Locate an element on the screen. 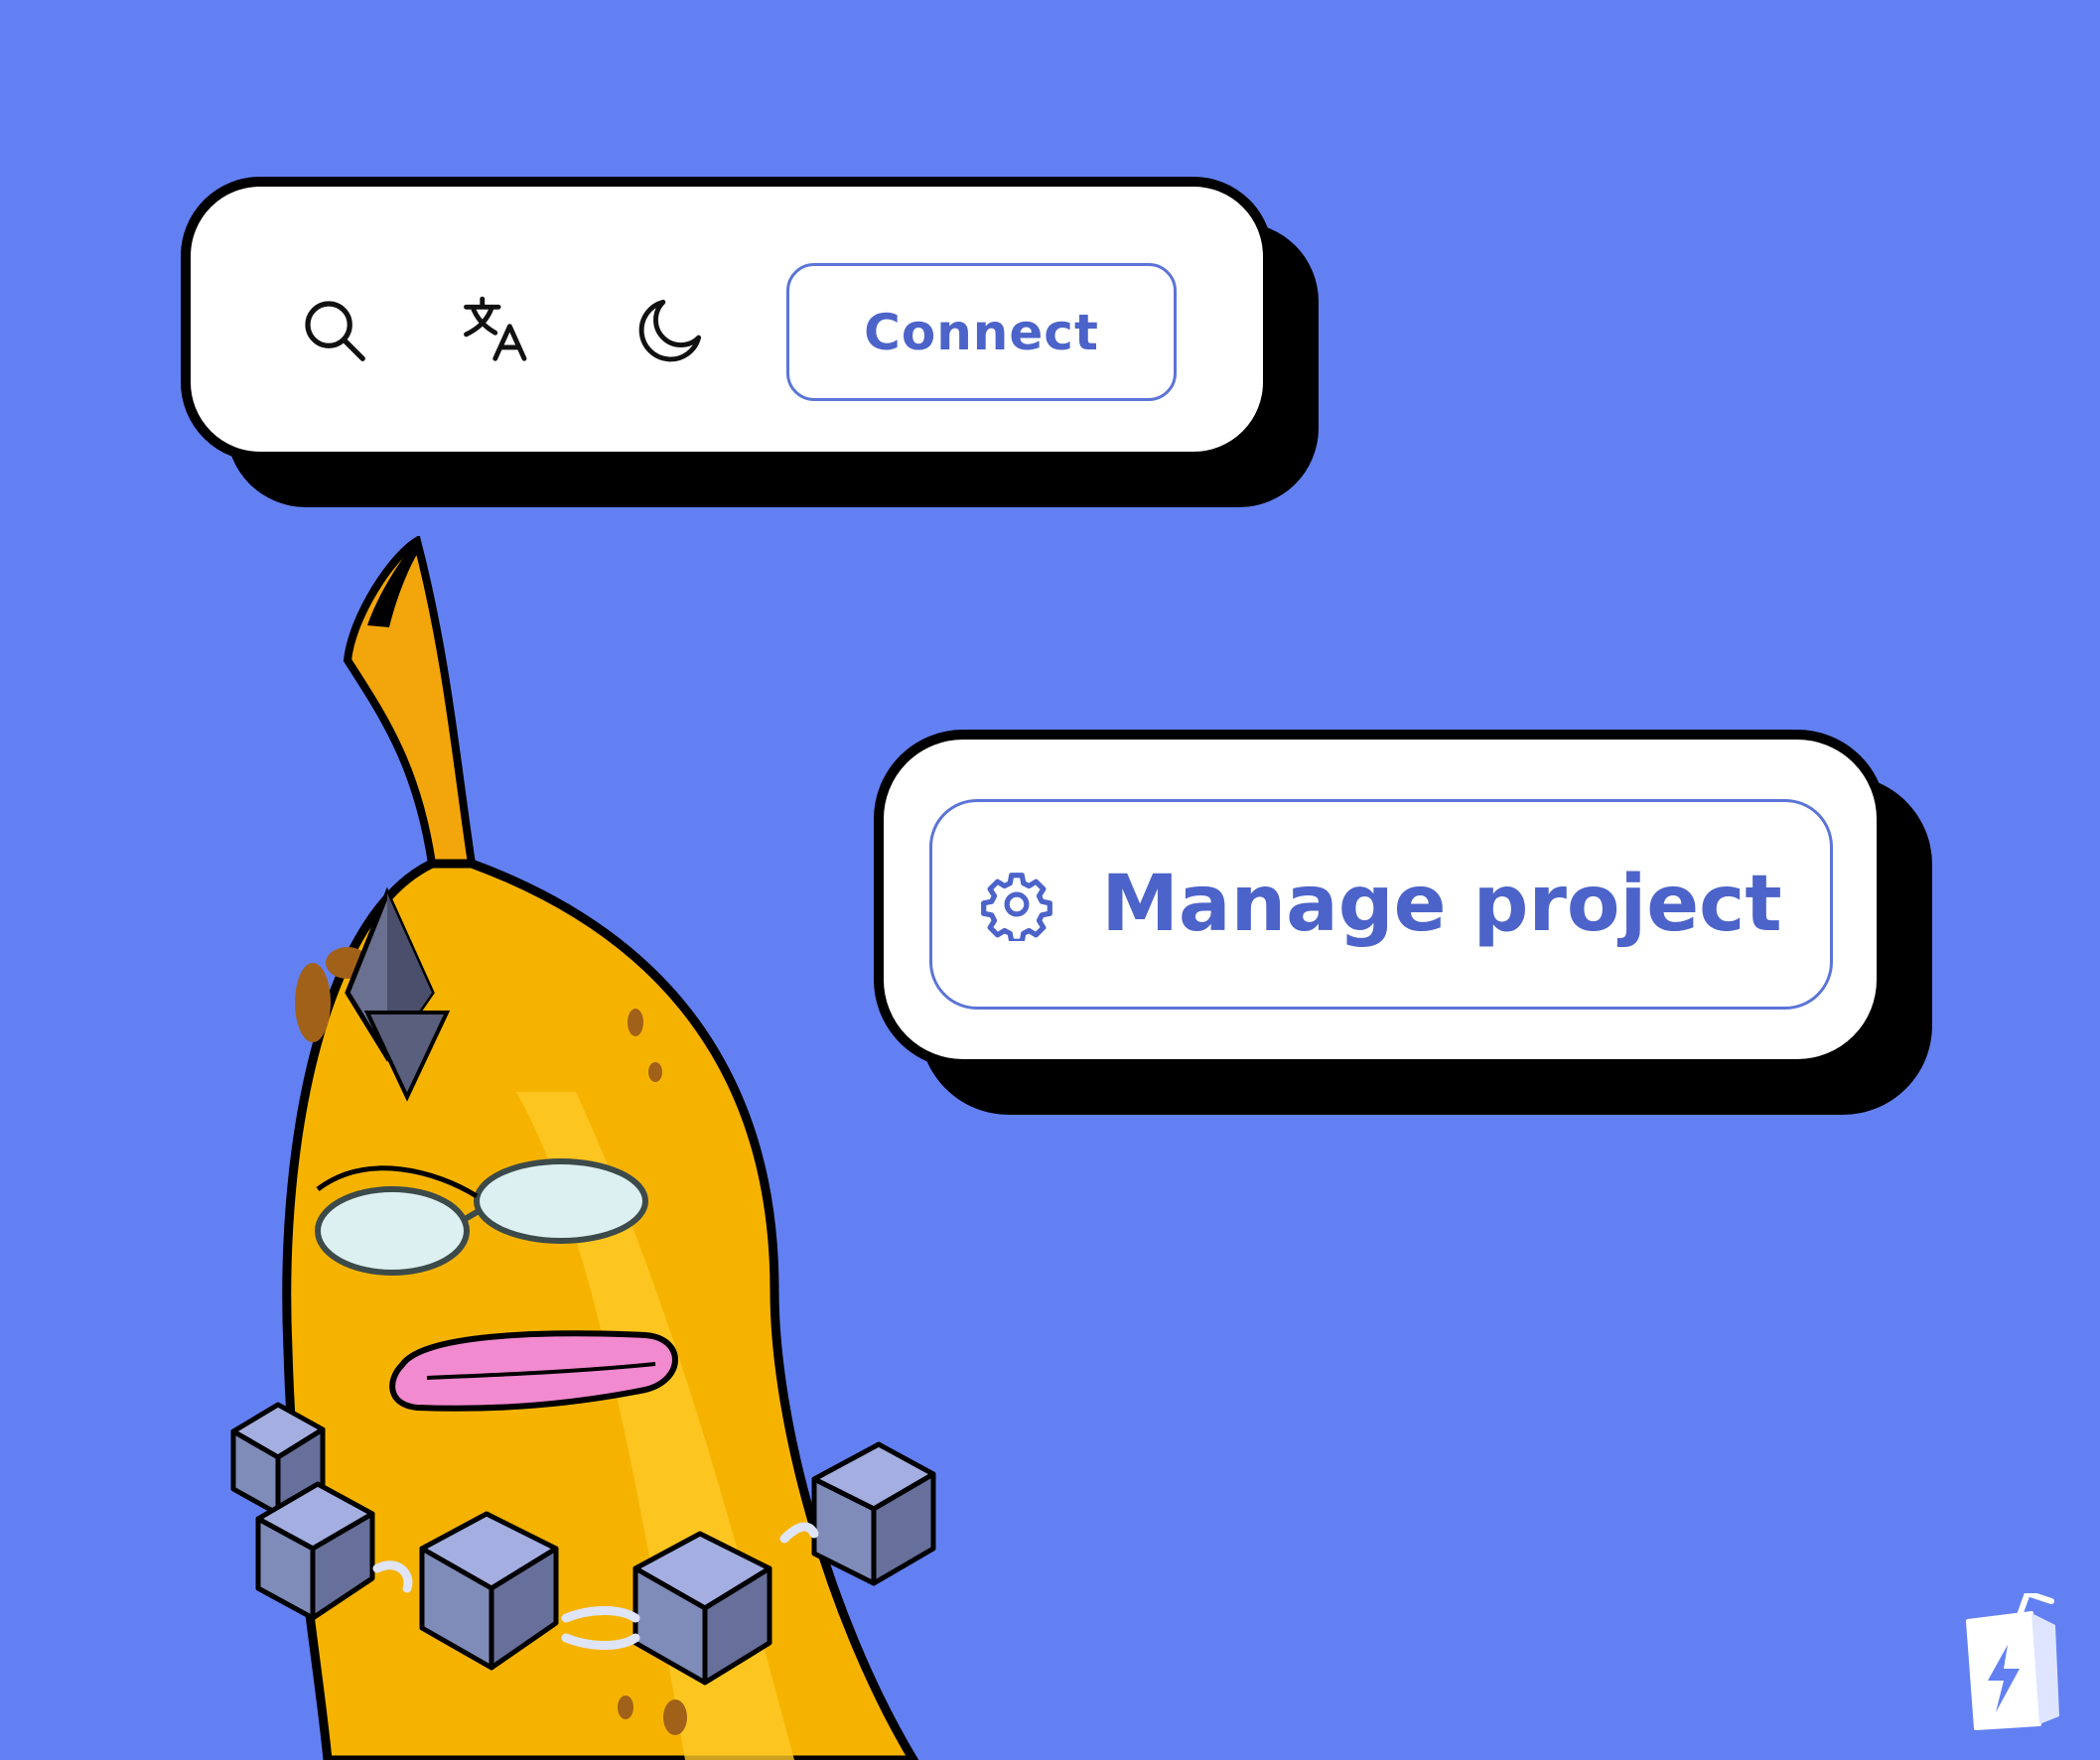 This screenshot has width=2100, height=1760. toolbar-card: Connect is located at coordinates (727, 319).